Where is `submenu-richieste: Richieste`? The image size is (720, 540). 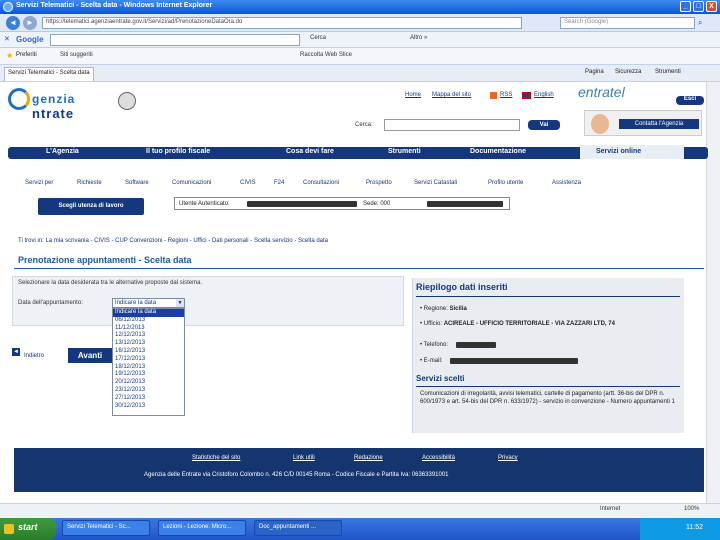 submenu-richieste: Richieste is located at coordinates (89, 183).